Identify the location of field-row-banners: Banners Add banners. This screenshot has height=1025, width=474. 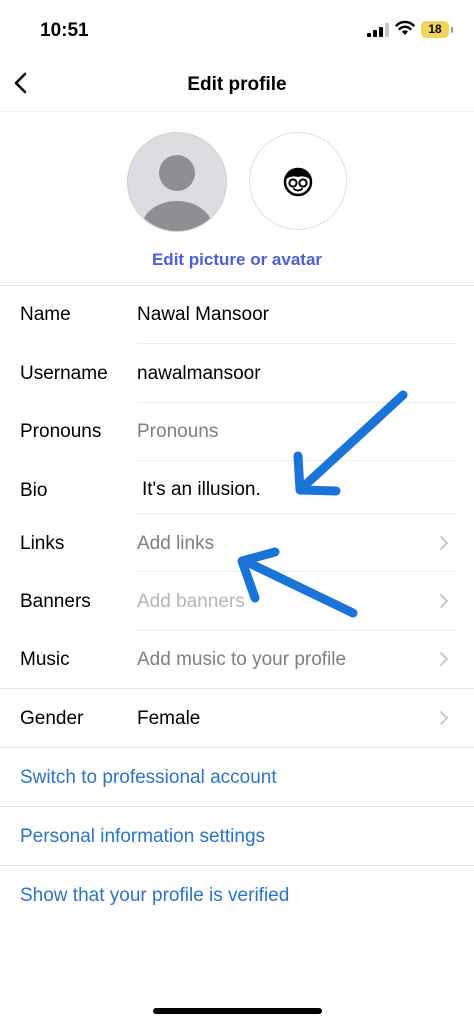
(237, 601).